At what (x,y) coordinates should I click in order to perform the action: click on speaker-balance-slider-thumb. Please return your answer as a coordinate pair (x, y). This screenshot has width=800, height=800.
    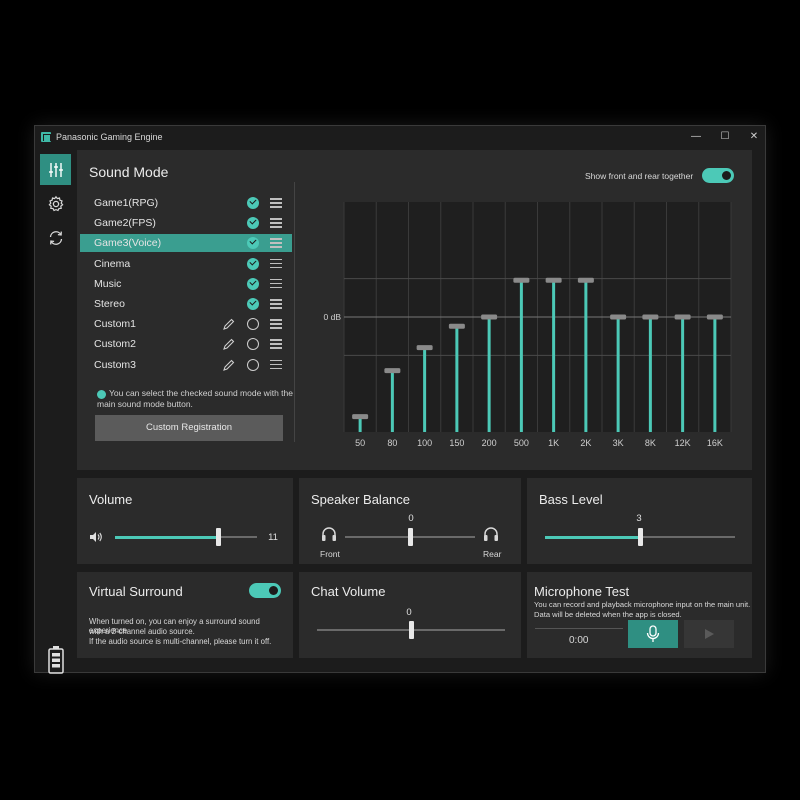
    Looking at the image, I should click on (410, 537).